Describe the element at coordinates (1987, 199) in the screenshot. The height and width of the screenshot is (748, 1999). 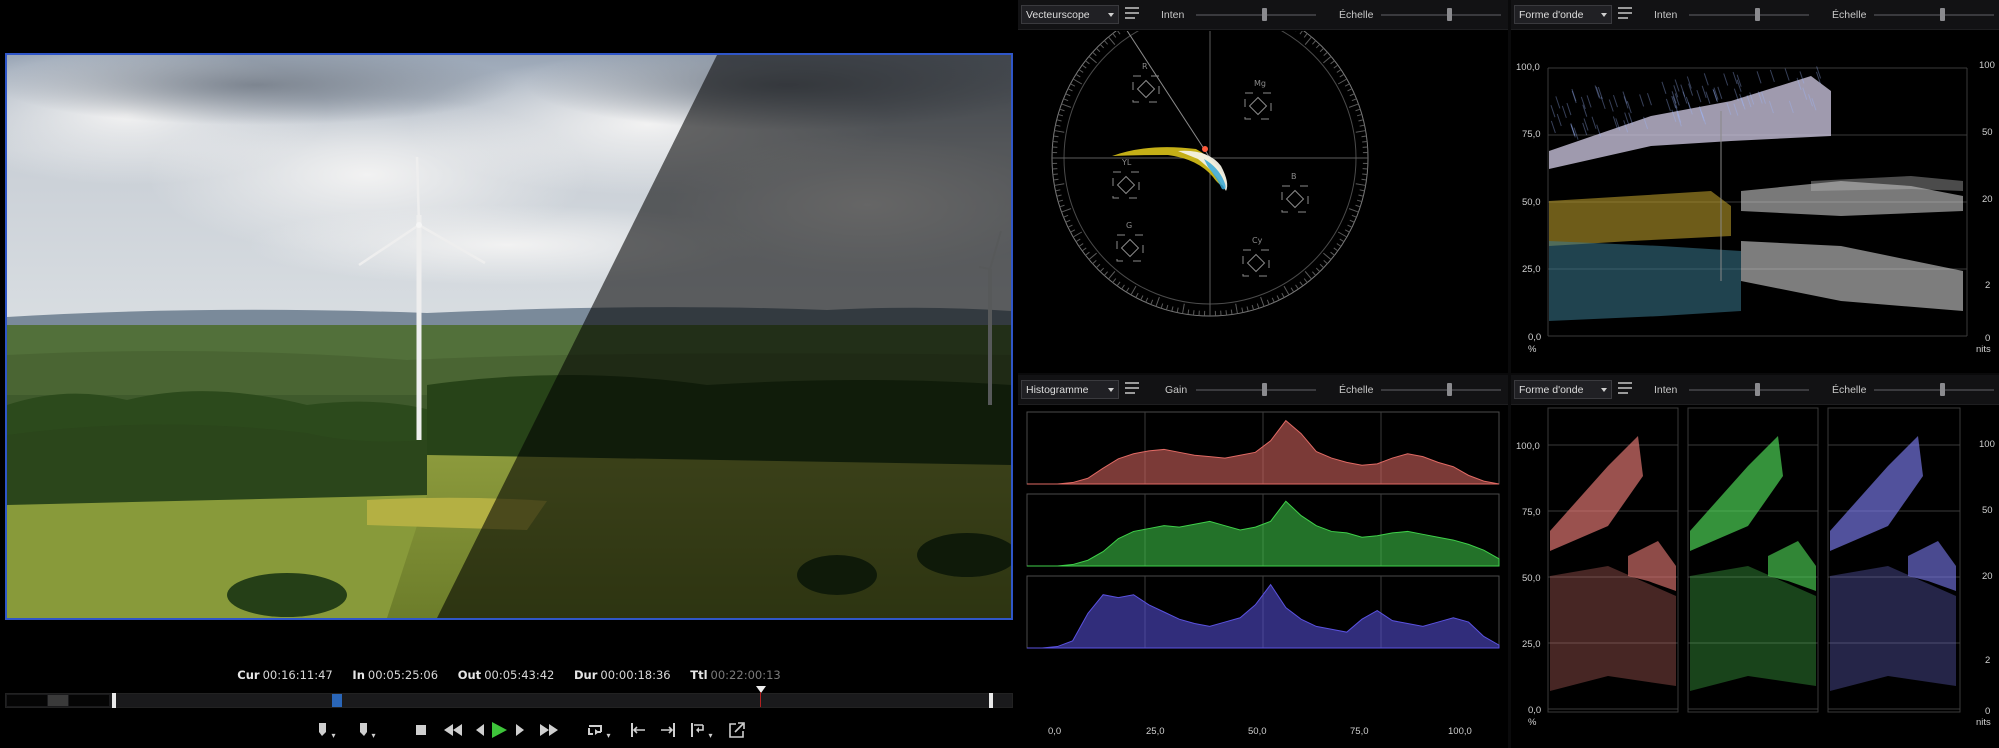
I see `waveform-right-tick: 20` at that location.